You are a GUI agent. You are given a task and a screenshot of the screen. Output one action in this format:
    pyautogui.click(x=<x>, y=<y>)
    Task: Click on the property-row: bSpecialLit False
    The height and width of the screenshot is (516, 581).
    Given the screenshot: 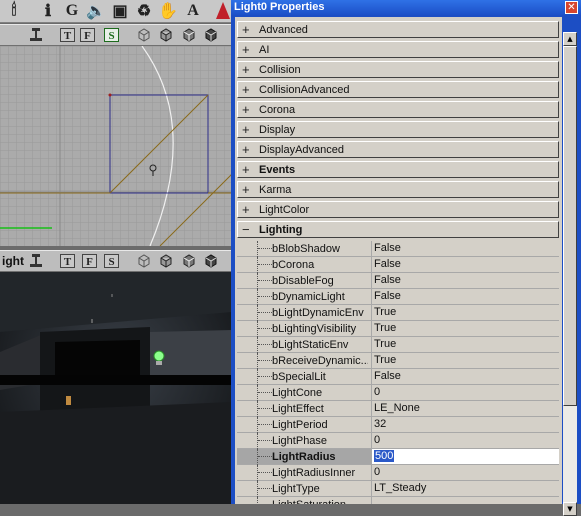 What is the action you would take?
    pyautogui.click(x=398, y=377)
    